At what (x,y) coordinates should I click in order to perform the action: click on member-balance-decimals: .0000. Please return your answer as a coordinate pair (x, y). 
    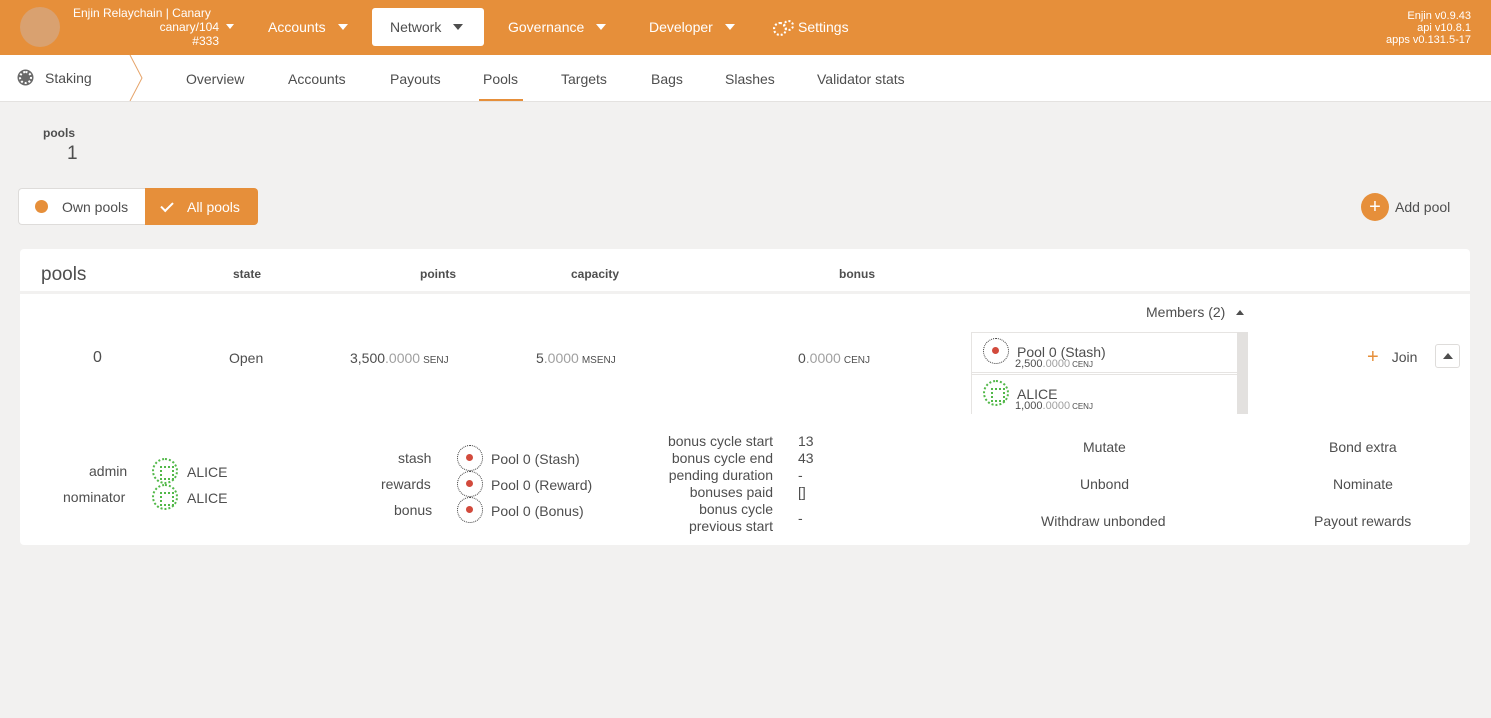
    Looking at the image, I should click on (1056, 364).